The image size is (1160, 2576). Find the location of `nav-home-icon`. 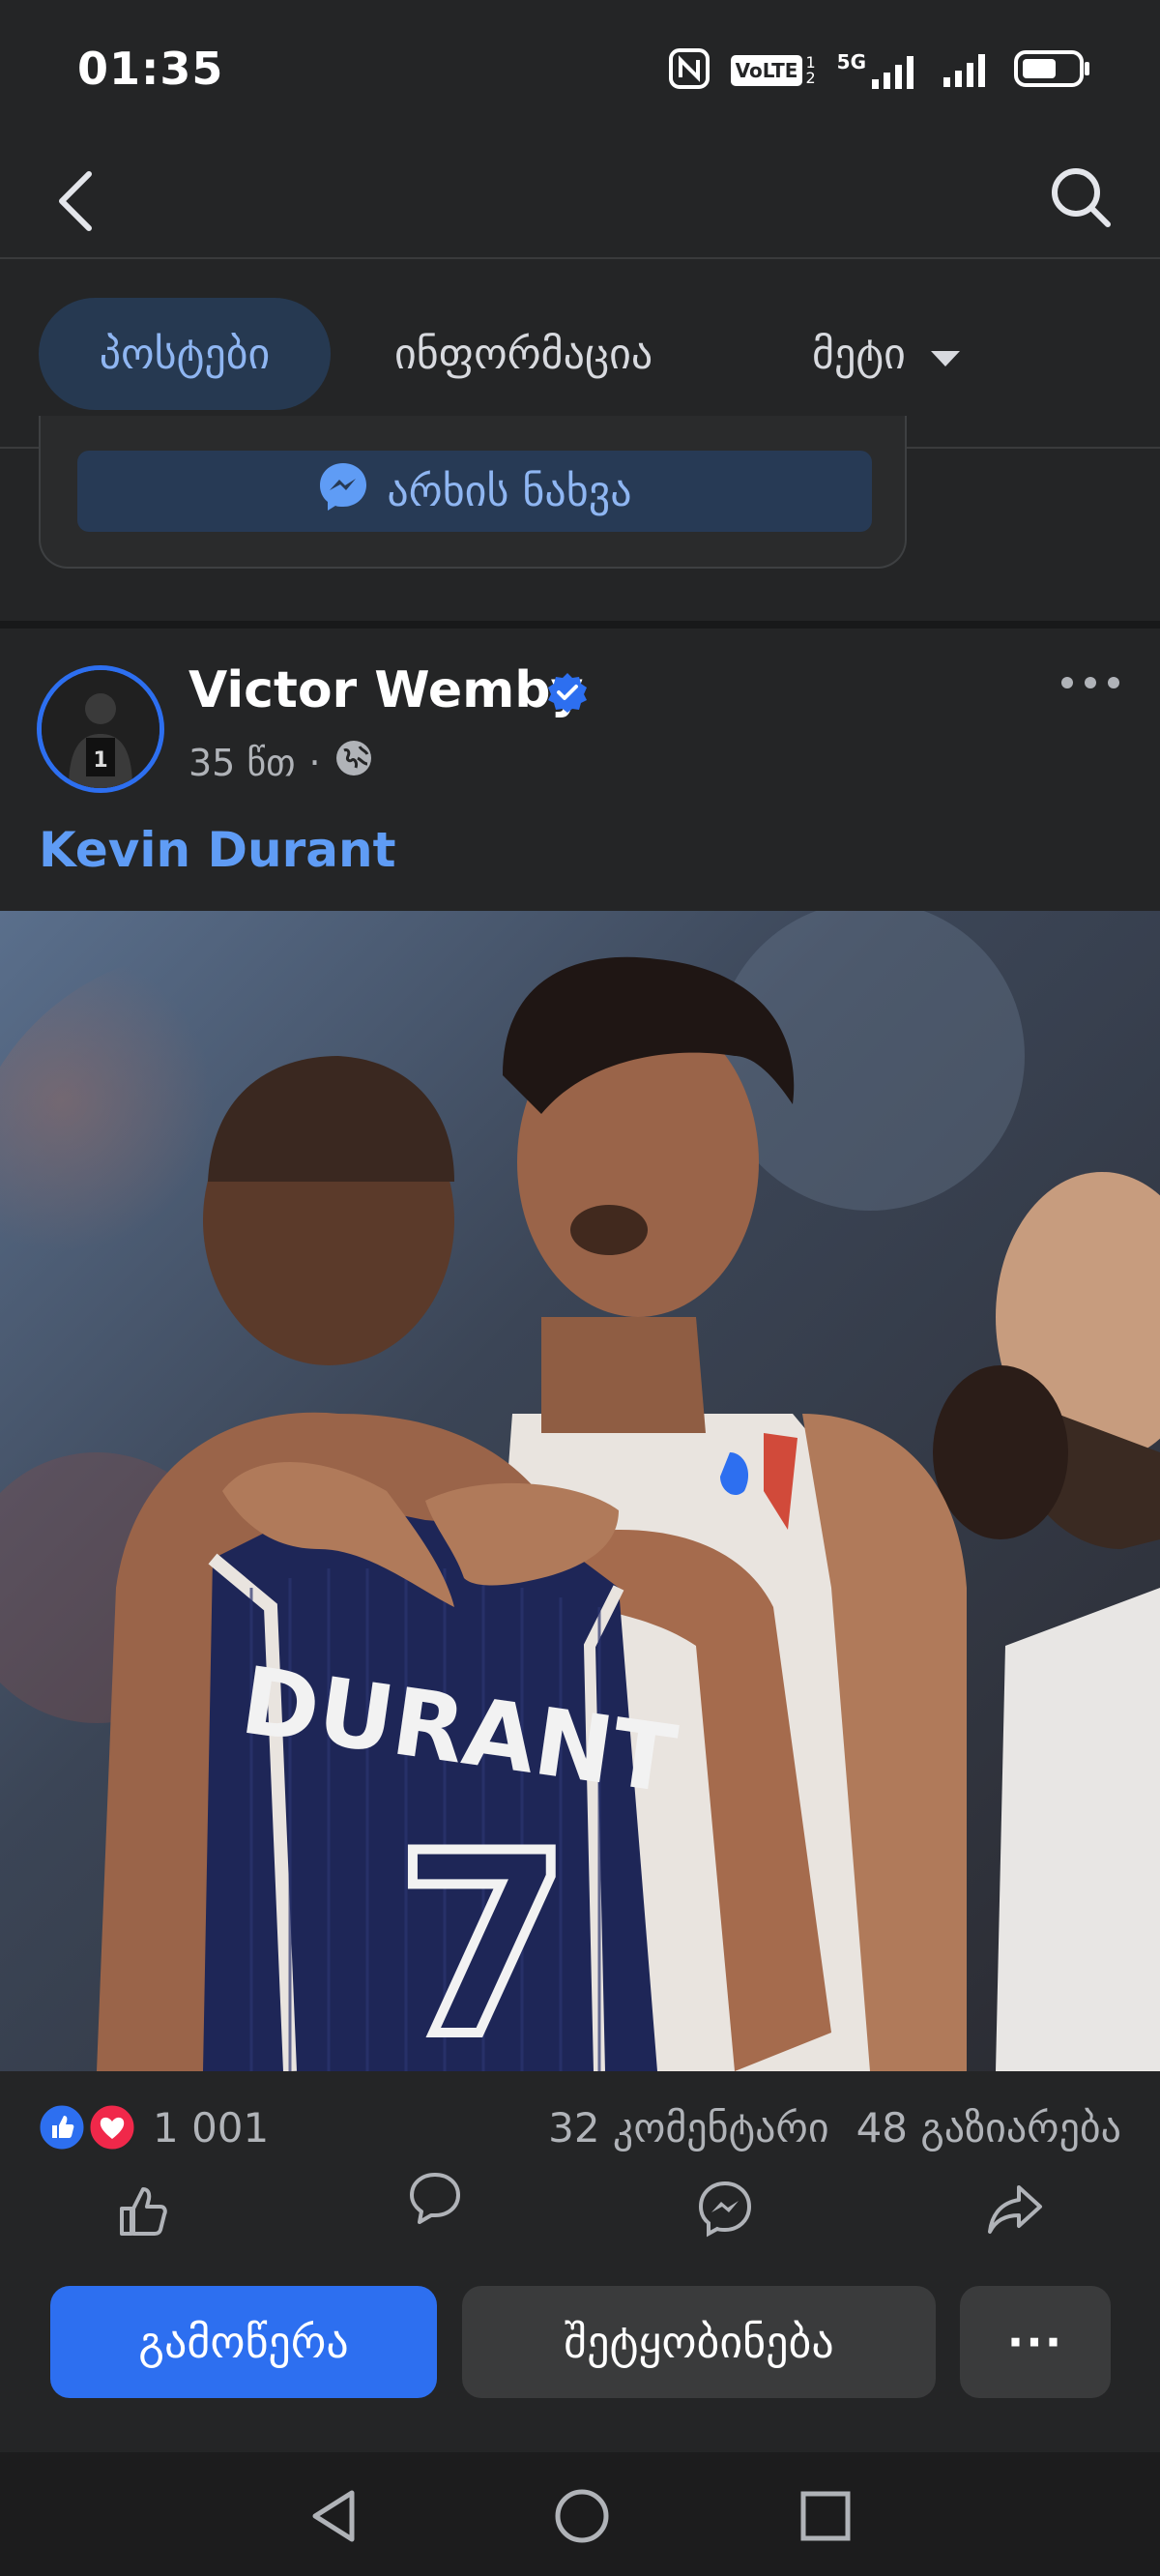

nav-home-icon is located at coordinates (582, 2518).